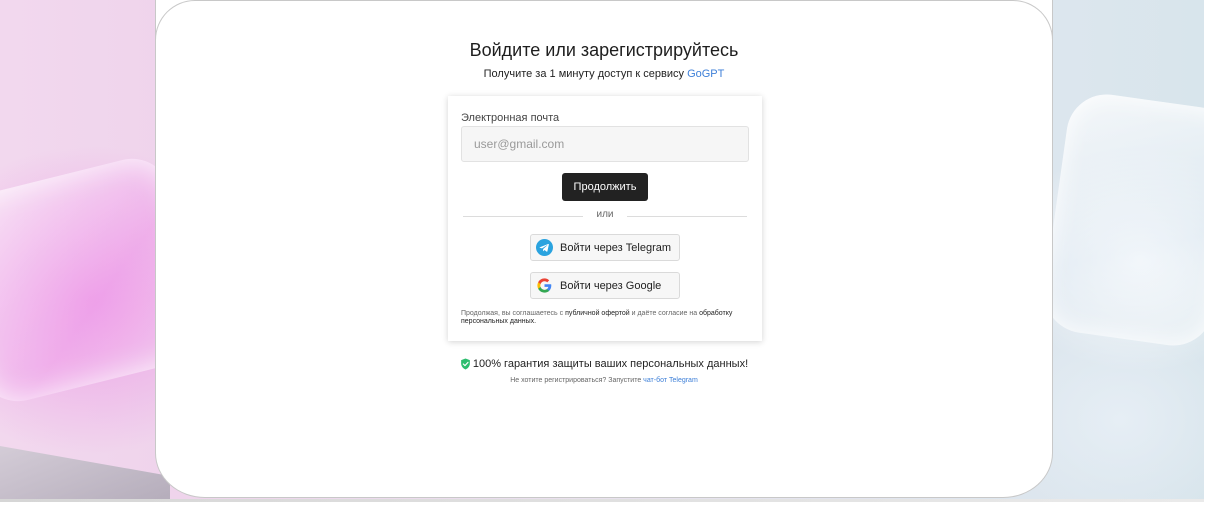 The height and width of the screenshot is (508, 1208). What do you see at coordinates (611, 285) in the screenshot?
I see `google-login-label: Войти через Google` at bounding box center [611, 285].